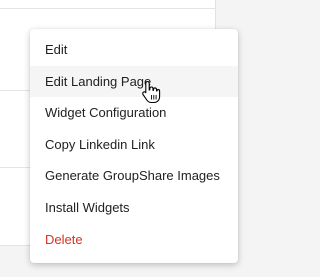  I want to click on menu-item-generate-groupshare-images: Generate GroupShare Images, so click(134, 176).